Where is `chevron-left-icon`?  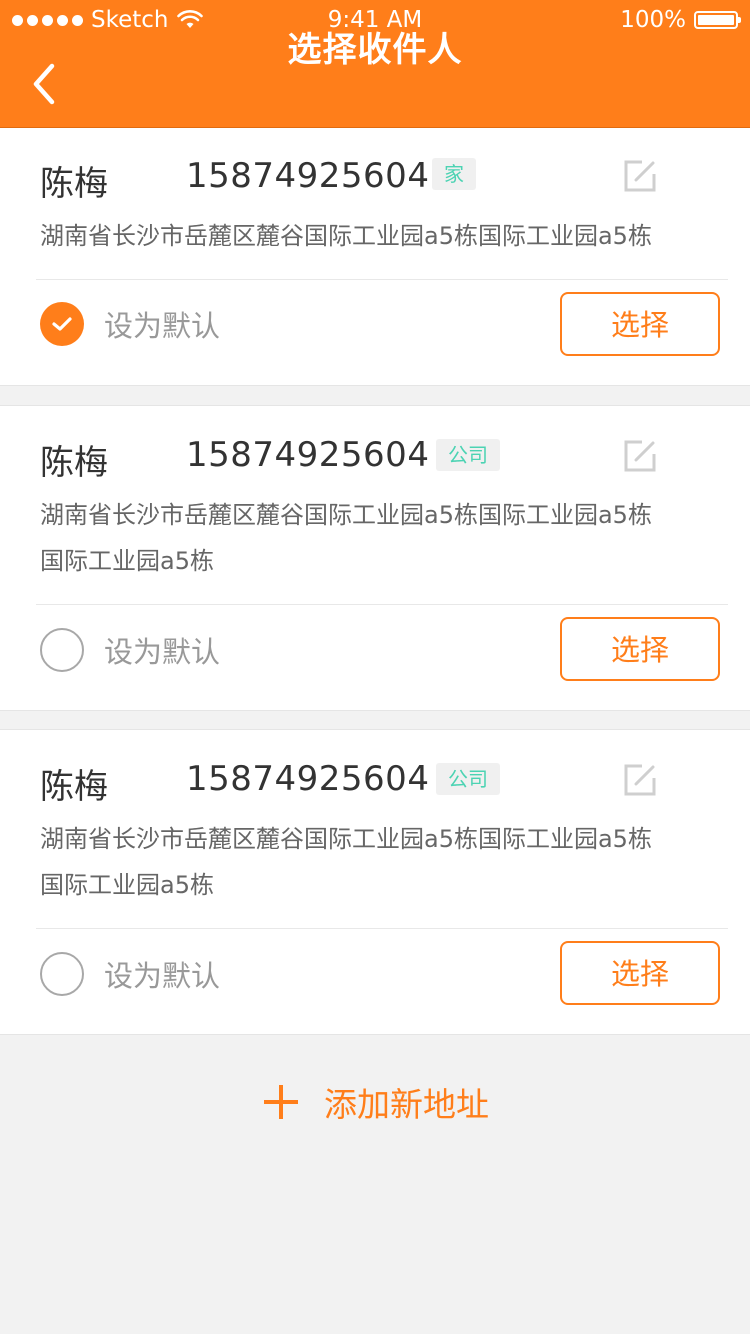
chevron-left-icon is located at coordinates (44, 84).